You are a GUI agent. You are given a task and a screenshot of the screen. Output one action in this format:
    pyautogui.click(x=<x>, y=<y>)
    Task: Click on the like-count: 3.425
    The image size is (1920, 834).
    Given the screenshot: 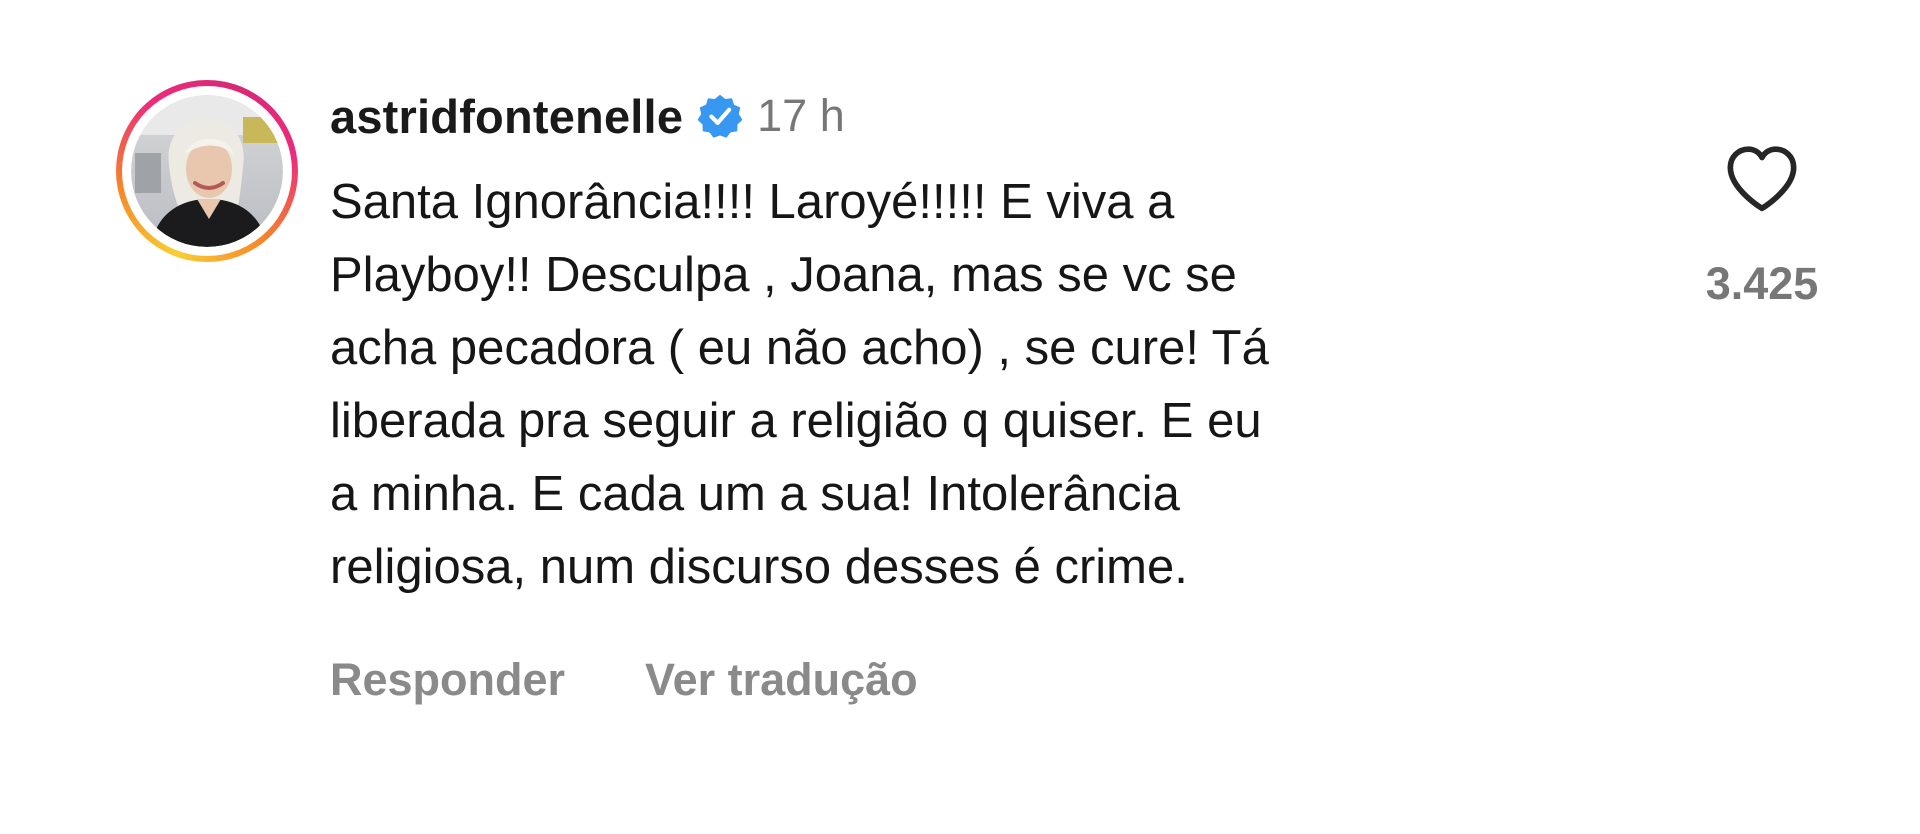 What is the action you would take?
    pyautogui.click(x=1762, y=283)
    